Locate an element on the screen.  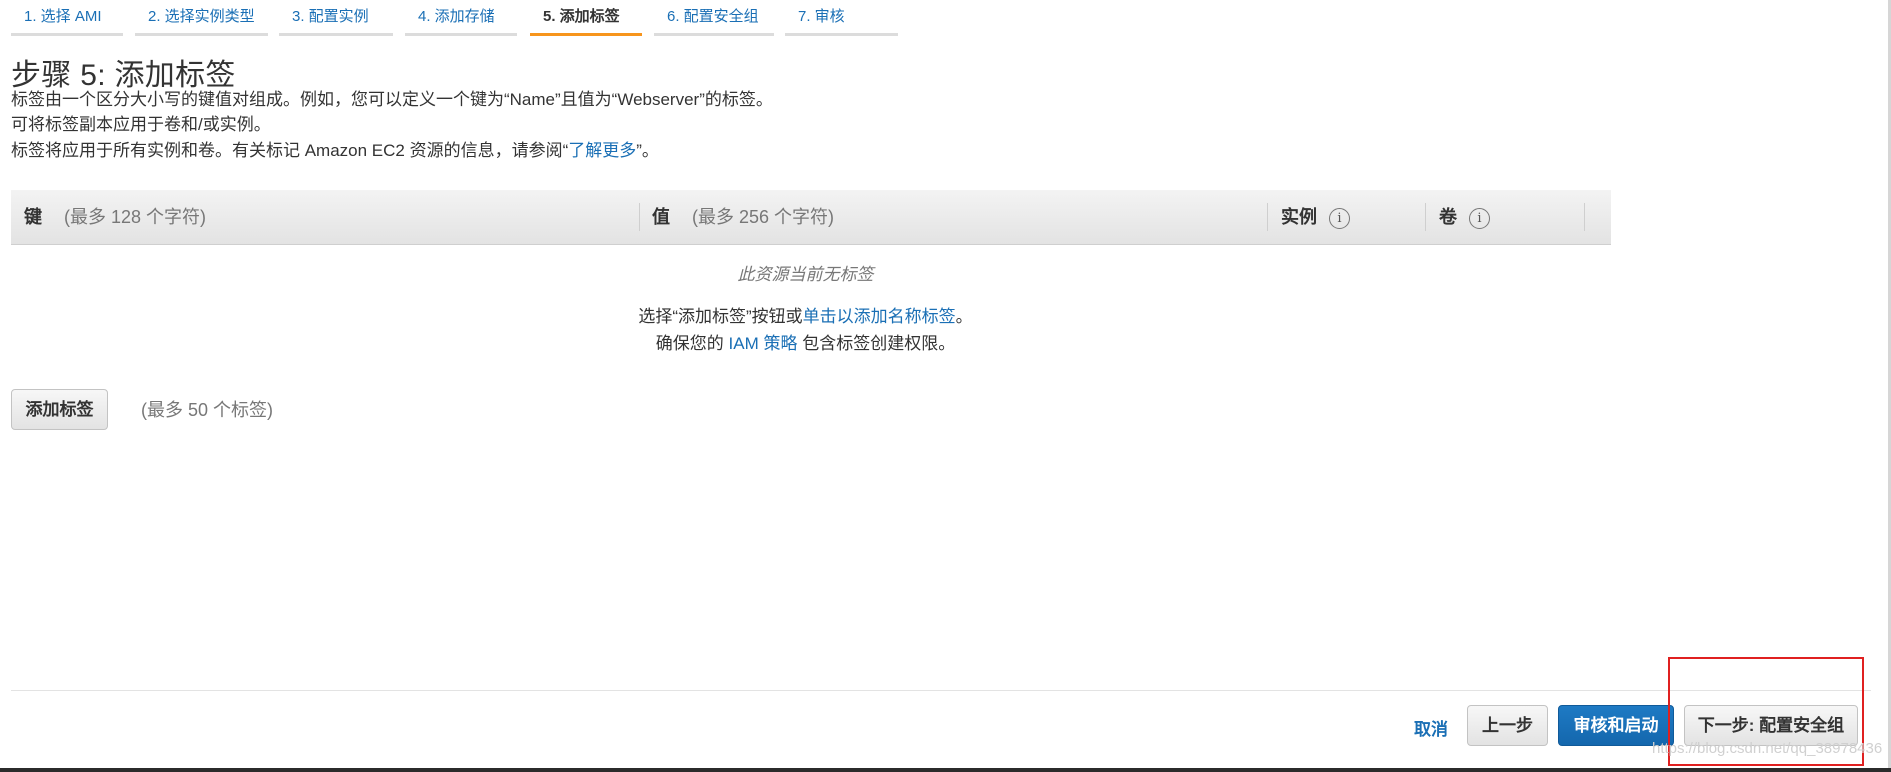
column-volumes: 卷i is located at coordinates (1464, 217).